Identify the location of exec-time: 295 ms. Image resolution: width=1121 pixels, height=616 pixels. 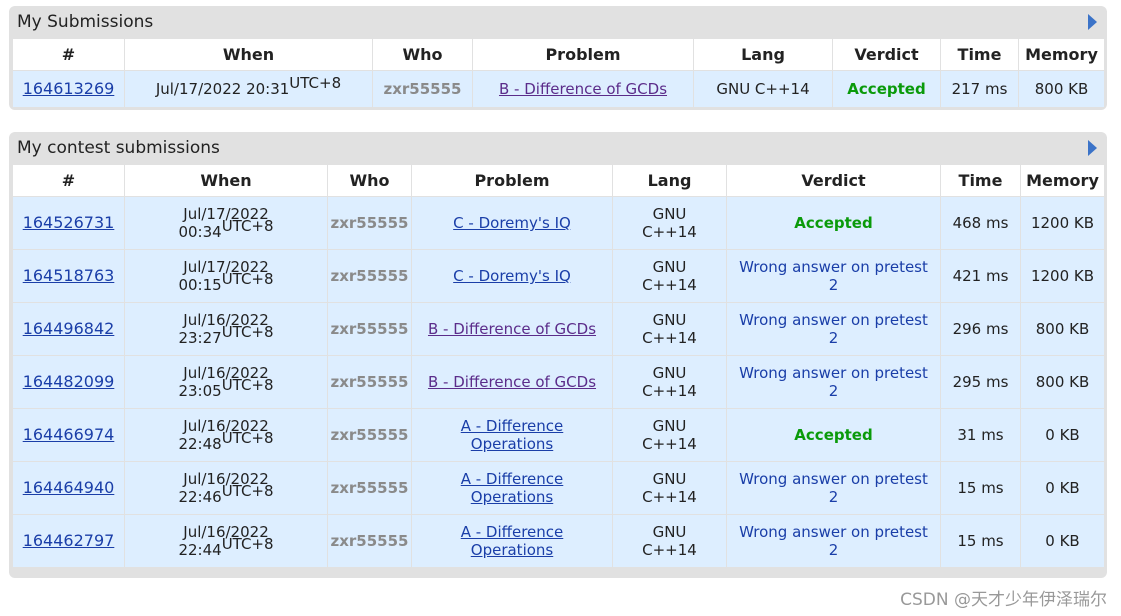
(980, 382).